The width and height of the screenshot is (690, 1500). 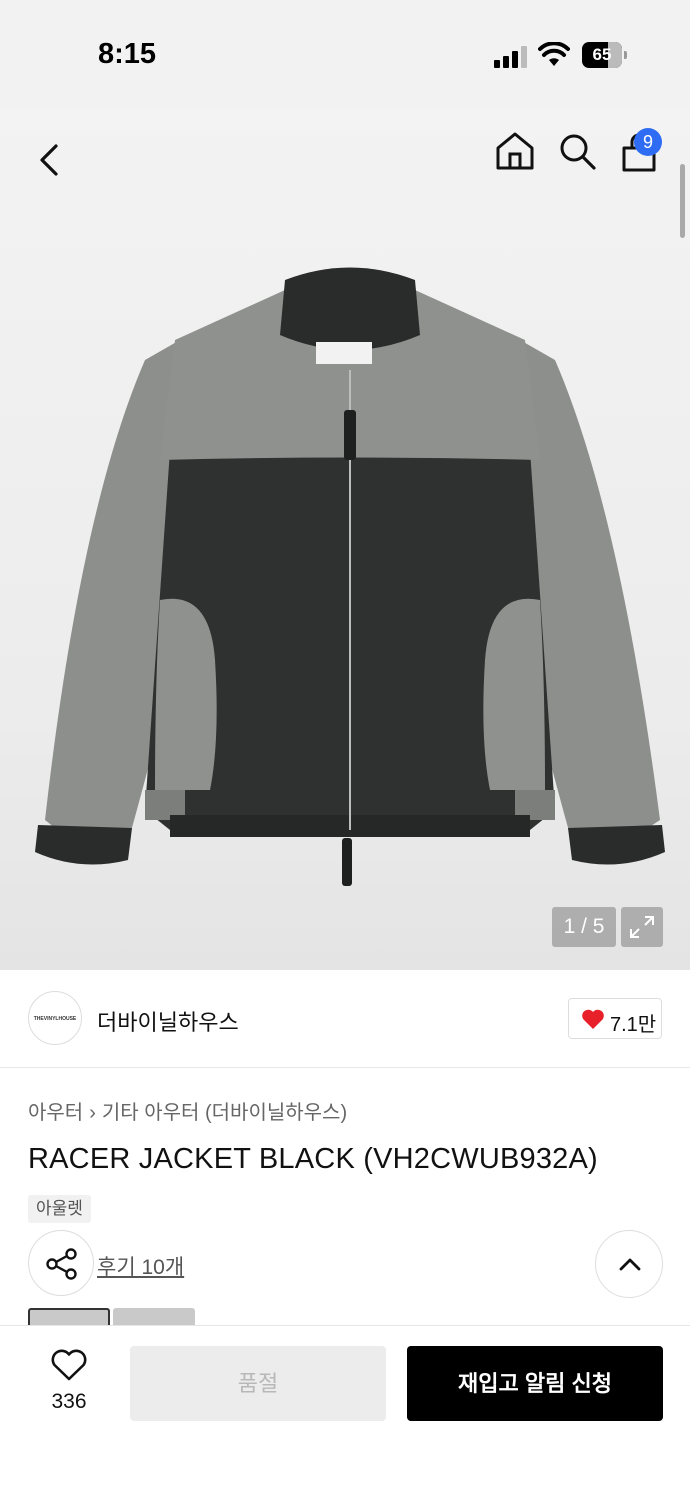 I want to click on bottom-action-bar: 336 품절 재입고 알림 신청, so click(x=345, y=1412).